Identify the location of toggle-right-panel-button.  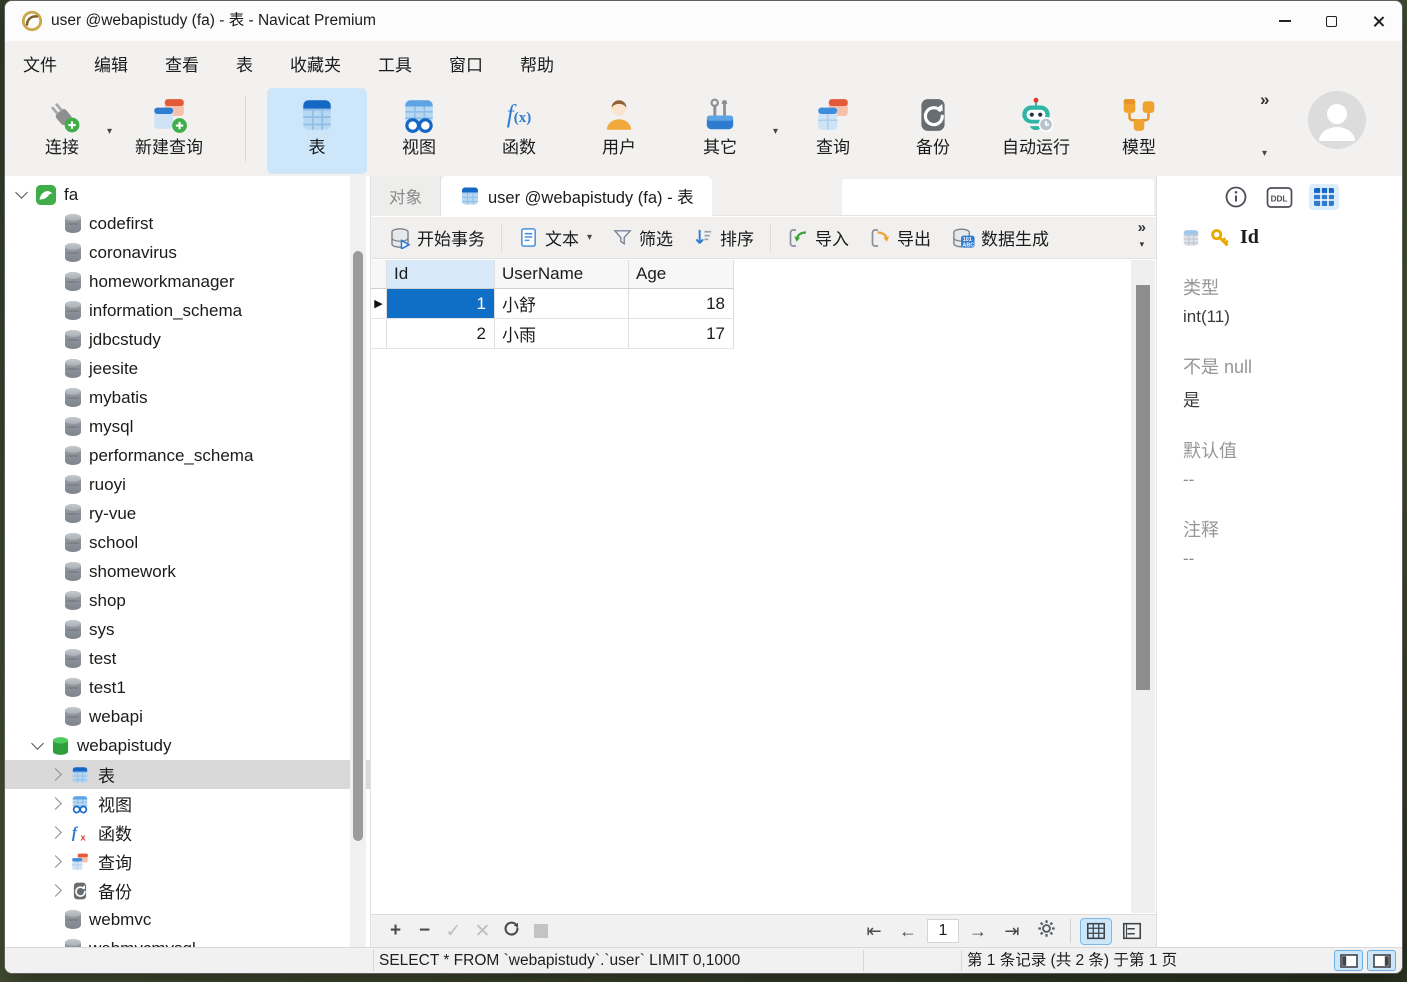
(1381, 960).